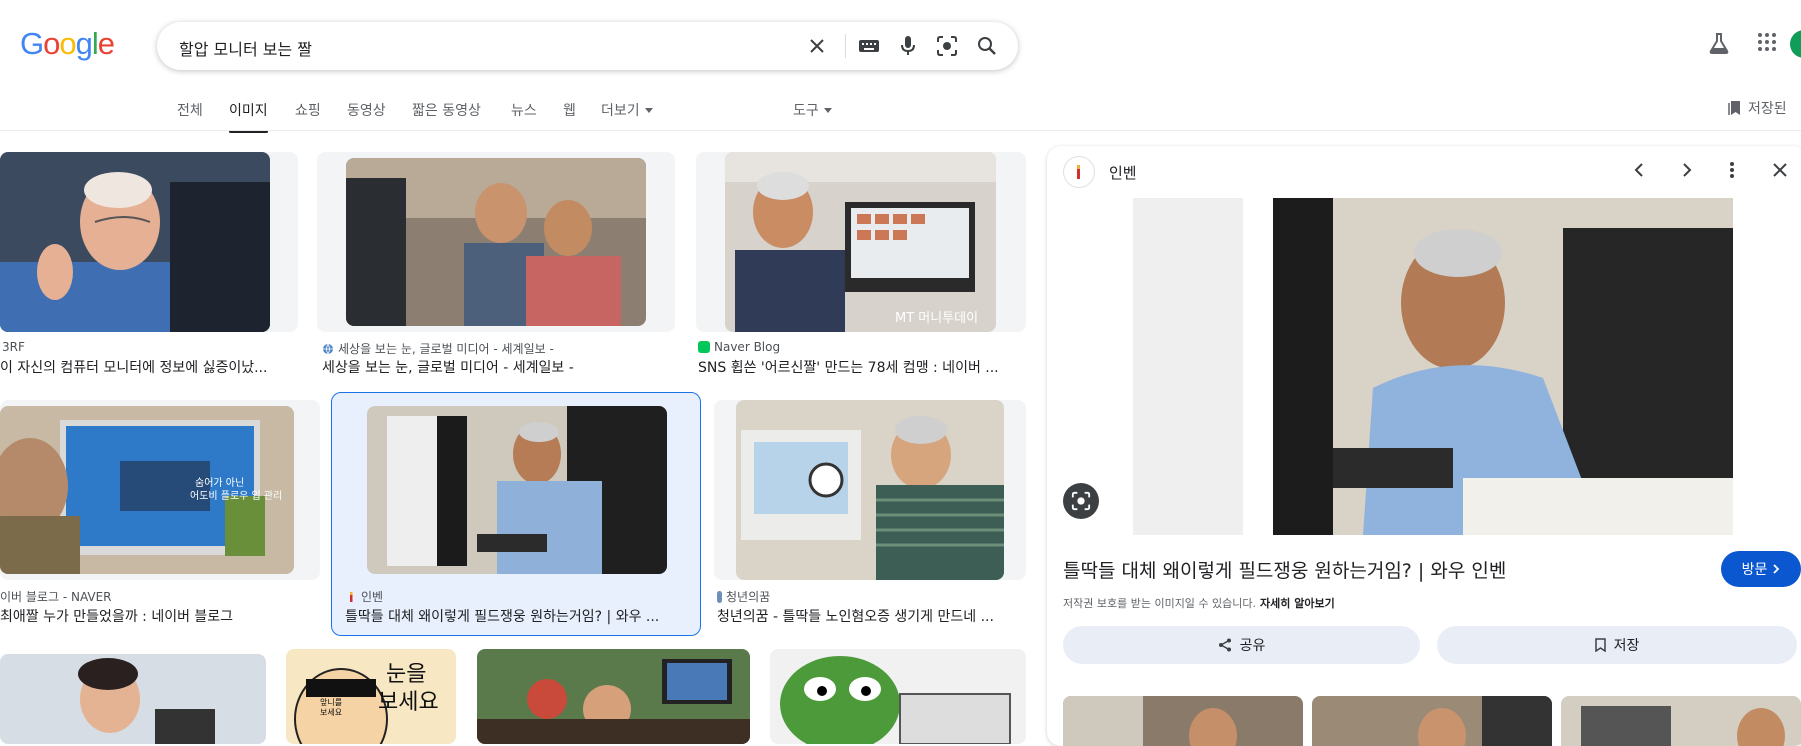  What do you see at coordinates (236, 495) in the screenshot?
I see `monitor-note-line-2: 어도비 플로우 입 관리` at bounding box center [236, 495].